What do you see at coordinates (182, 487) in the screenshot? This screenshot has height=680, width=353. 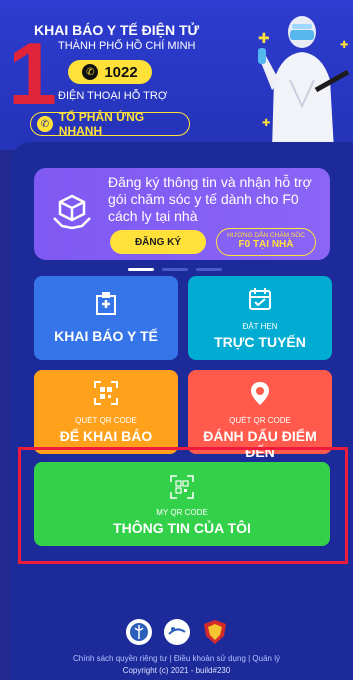 I see `qr-code-icon` at bounding box center [182, 487].